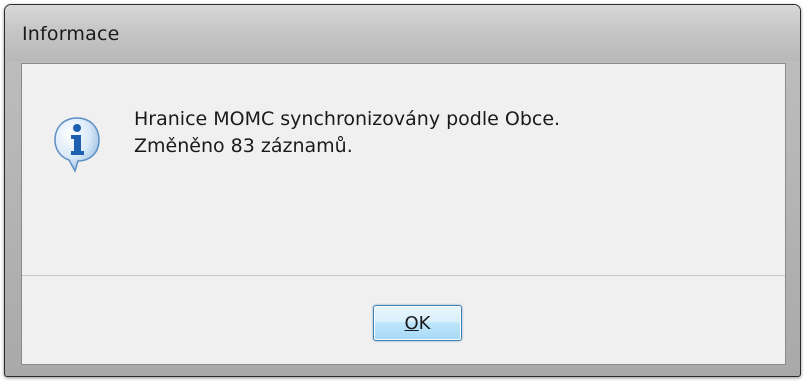 The width and height of the screenshot is (807, 381). I want to click on message-line-1: Hranice MOMC synchronizovány podle Obce., so click(347, 119).